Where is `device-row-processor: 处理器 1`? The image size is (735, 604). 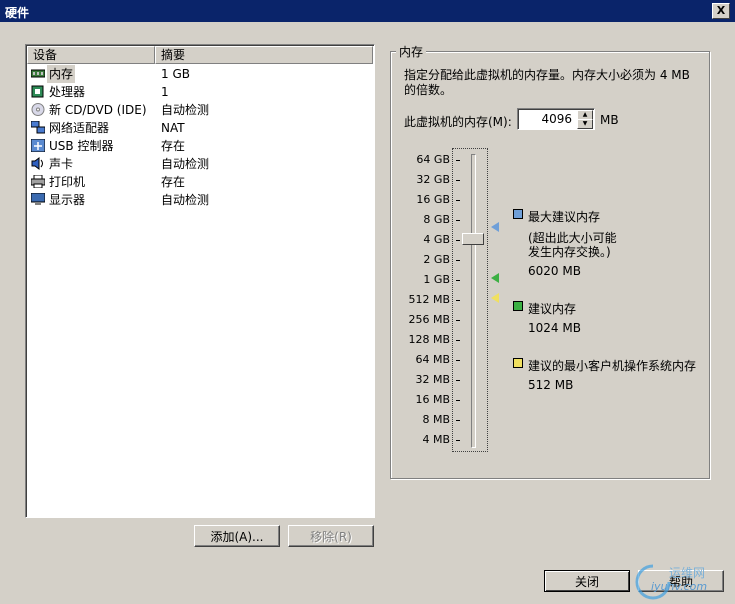 device-row-processor: 处理器 1 is located at coordinates (201, 92).